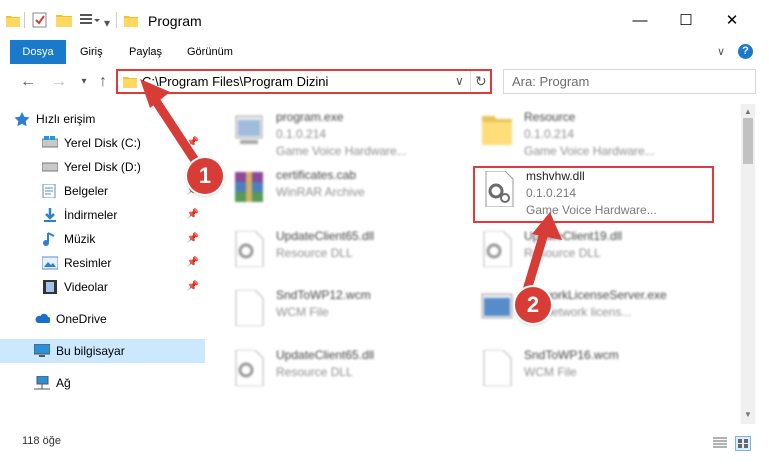 The width and height of the screenshot is (769, 469). Describe the element at coordinates (547, 226) in the screenshot. I see `arrow-2-head` at that location.